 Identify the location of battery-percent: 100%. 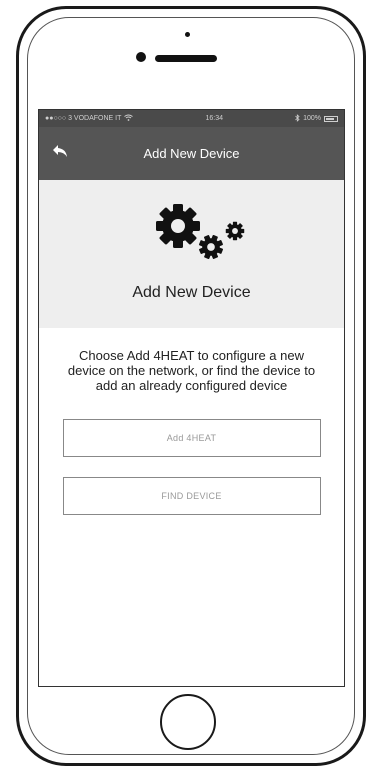
(312, 118).